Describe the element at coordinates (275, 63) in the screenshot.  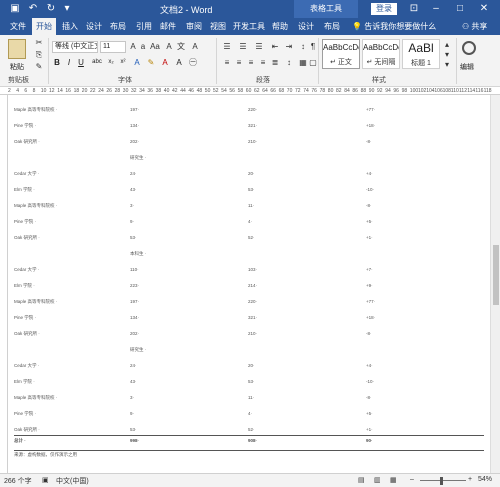
I see `distribute-icon: ≣` at that location.